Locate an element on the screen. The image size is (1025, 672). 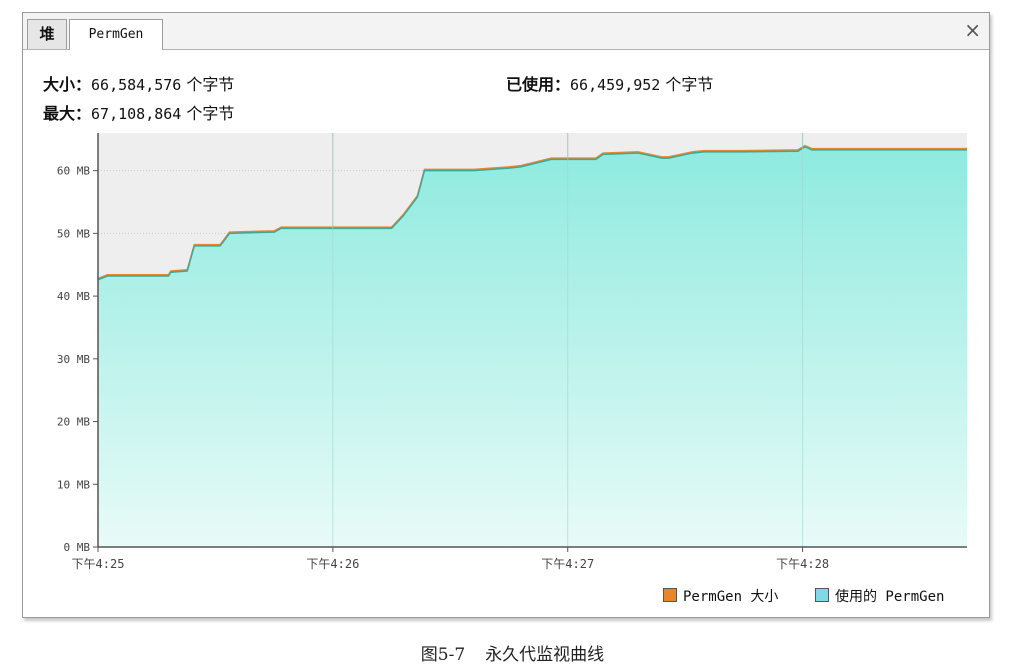
size-label: 大小： is located at coordinates (67, 84).